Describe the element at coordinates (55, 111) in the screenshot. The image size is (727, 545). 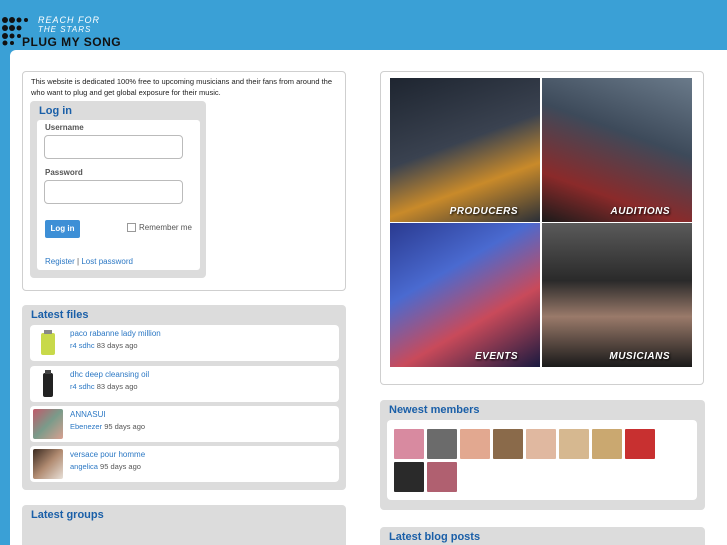
I see `login-title: Log in` at that location.